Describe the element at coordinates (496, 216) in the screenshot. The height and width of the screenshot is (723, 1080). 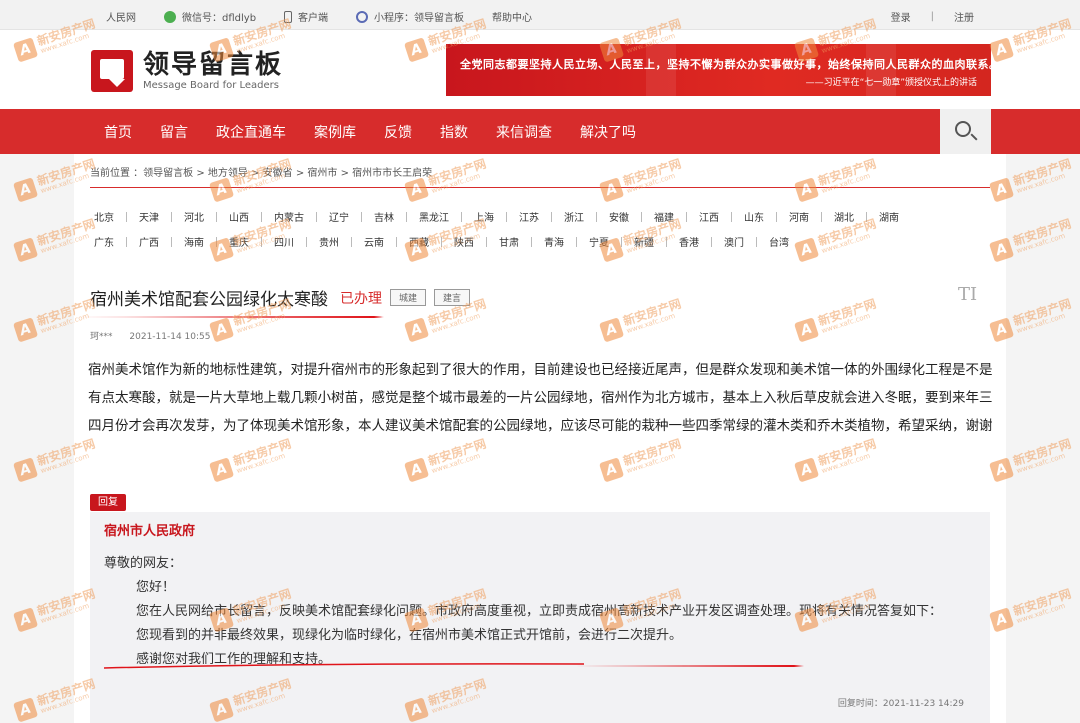
I see `region-item: 上海` at that location.